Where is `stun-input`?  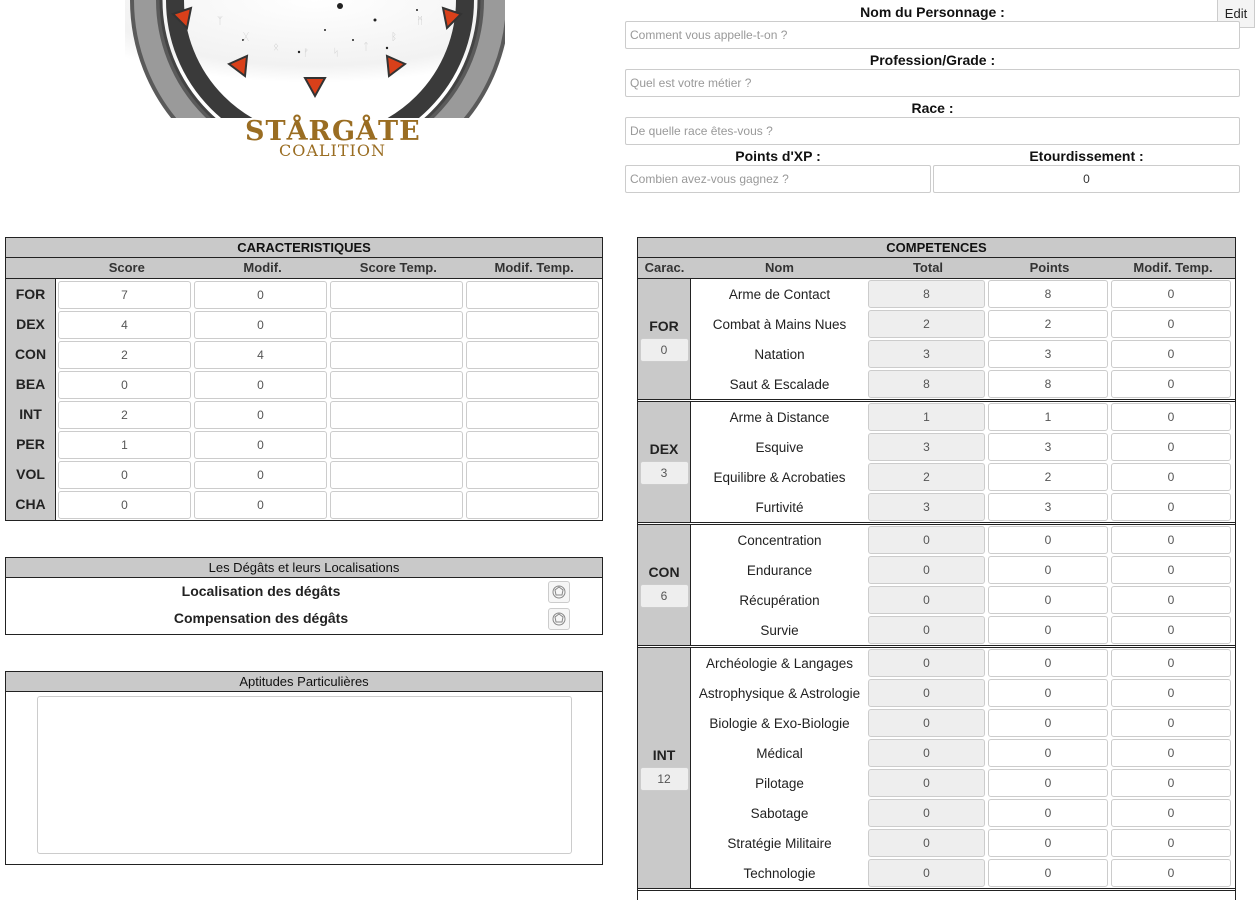 stun-input is located at coordinates (1086, 179).